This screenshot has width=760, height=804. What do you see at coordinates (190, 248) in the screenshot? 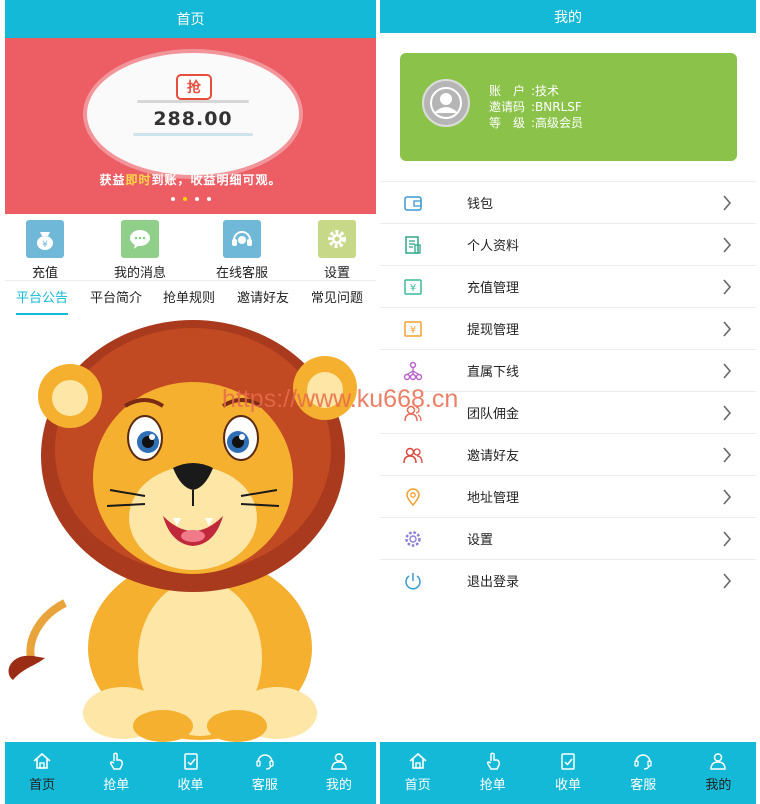
I see `quick-menu: ¥ 充值 我的消息 在线客服 设置` at bounding box center [190, 248].